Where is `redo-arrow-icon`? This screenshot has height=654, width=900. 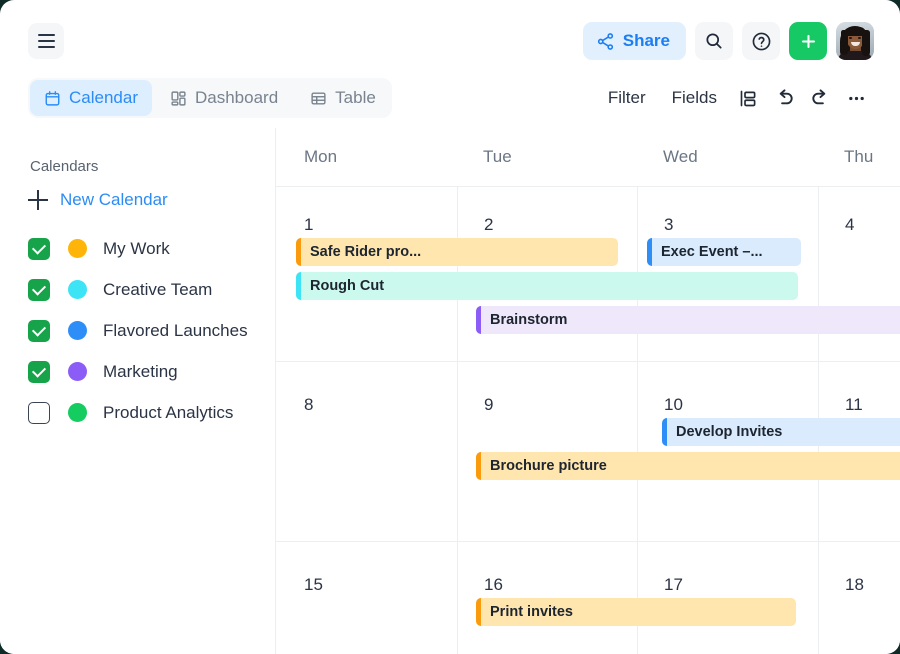 redo-arrow-icon is located at coordinates (818, 96).